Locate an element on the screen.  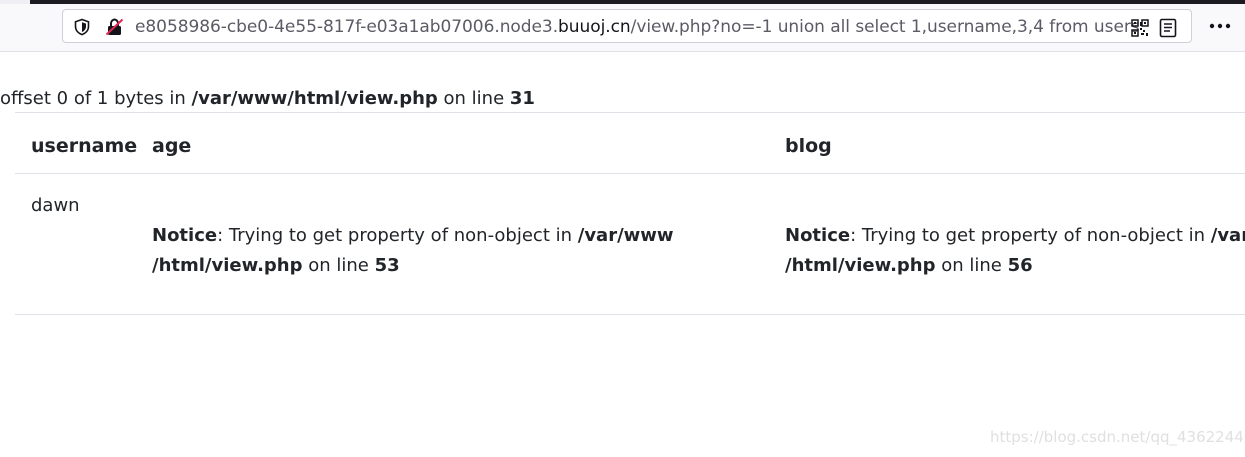
cell-blog-line2: /html/view.php on line 56 is located at coordinates (1015, 266).